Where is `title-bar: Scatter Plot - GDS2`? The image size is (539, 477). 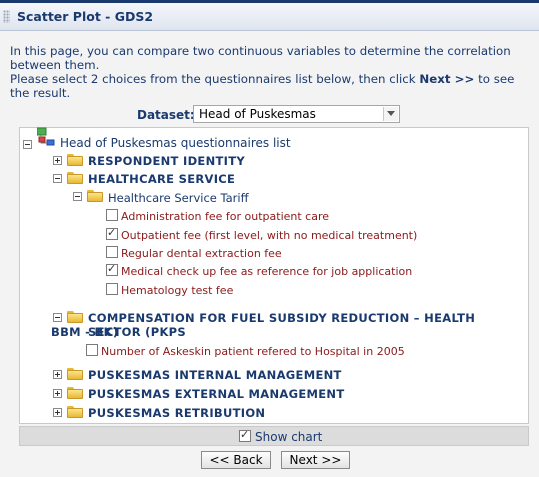
title-bar: Scatter Plot - GDS2 is located at coordinates (269, 17).